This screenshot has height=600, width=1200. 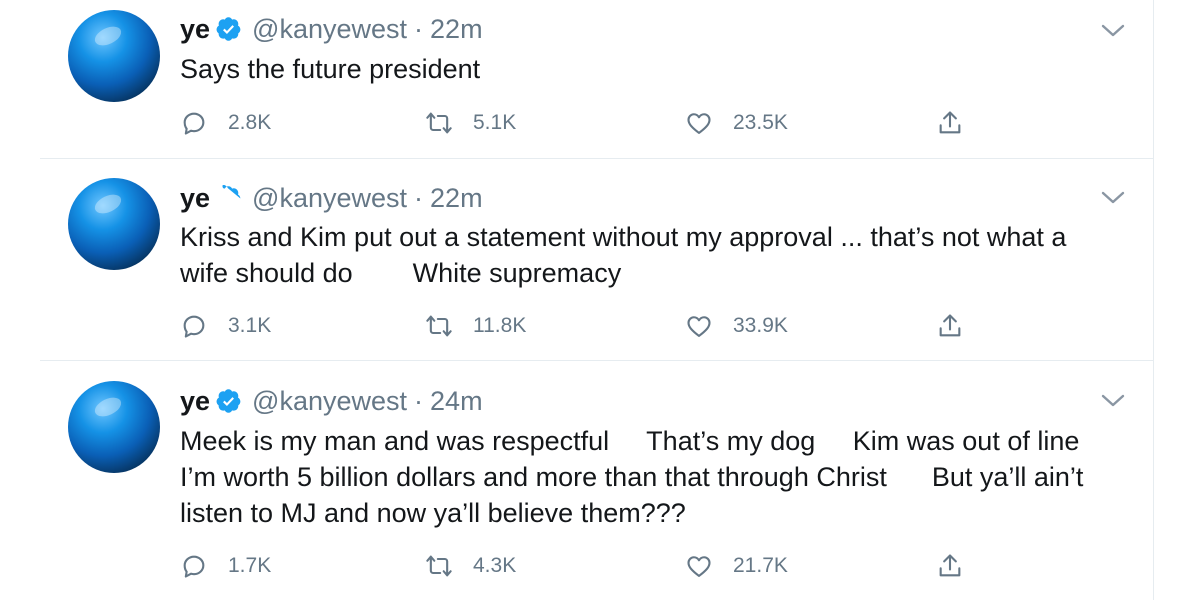 I want to click on reply-count: 2.8K, so click(x=250, y=122).